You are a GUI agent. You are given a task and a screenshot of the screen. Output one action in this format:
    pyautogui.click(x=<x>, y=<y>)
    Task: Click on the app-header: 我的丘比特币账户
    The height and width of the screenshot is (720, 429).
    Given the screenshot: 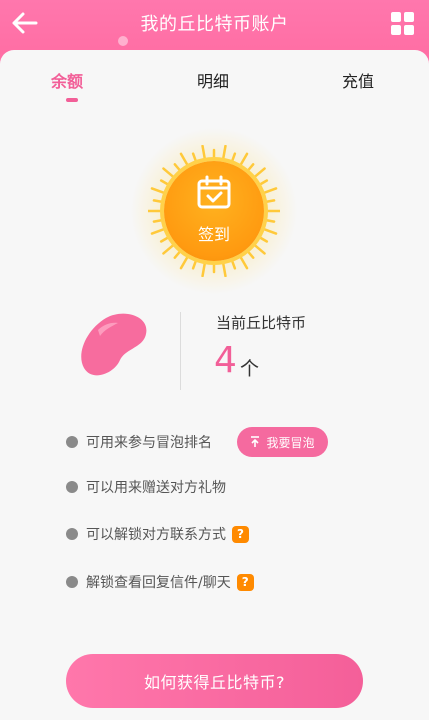 What is the action you would take?
    pyautogui.click(x=214, y=27)
    